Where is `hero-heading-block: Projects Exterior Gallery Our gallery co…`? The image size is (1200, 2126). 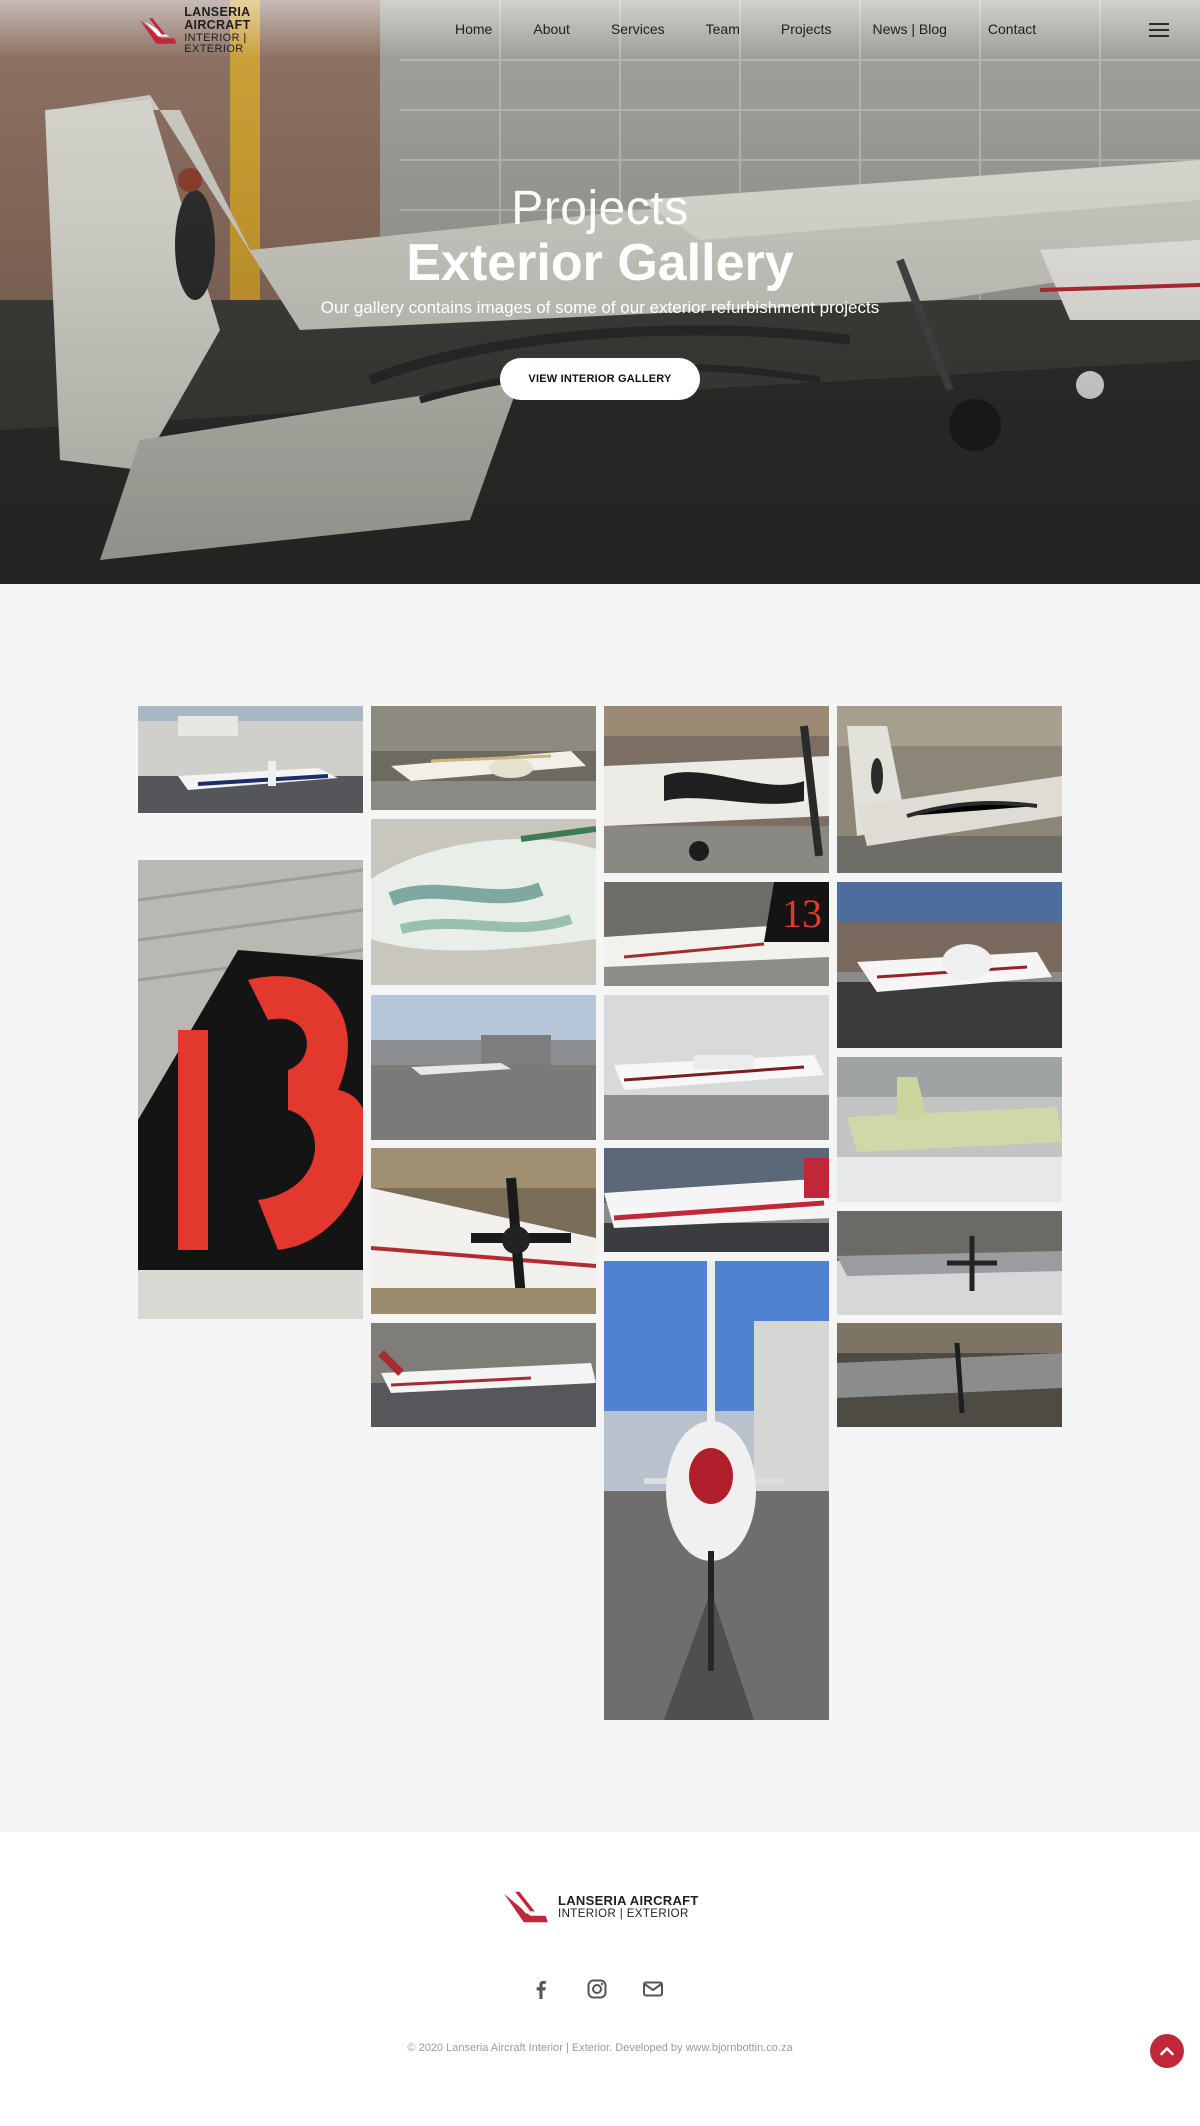
hero-heading-block: Projects Exterior Gallery Our gallery co… is located at coordinates (600, 249).